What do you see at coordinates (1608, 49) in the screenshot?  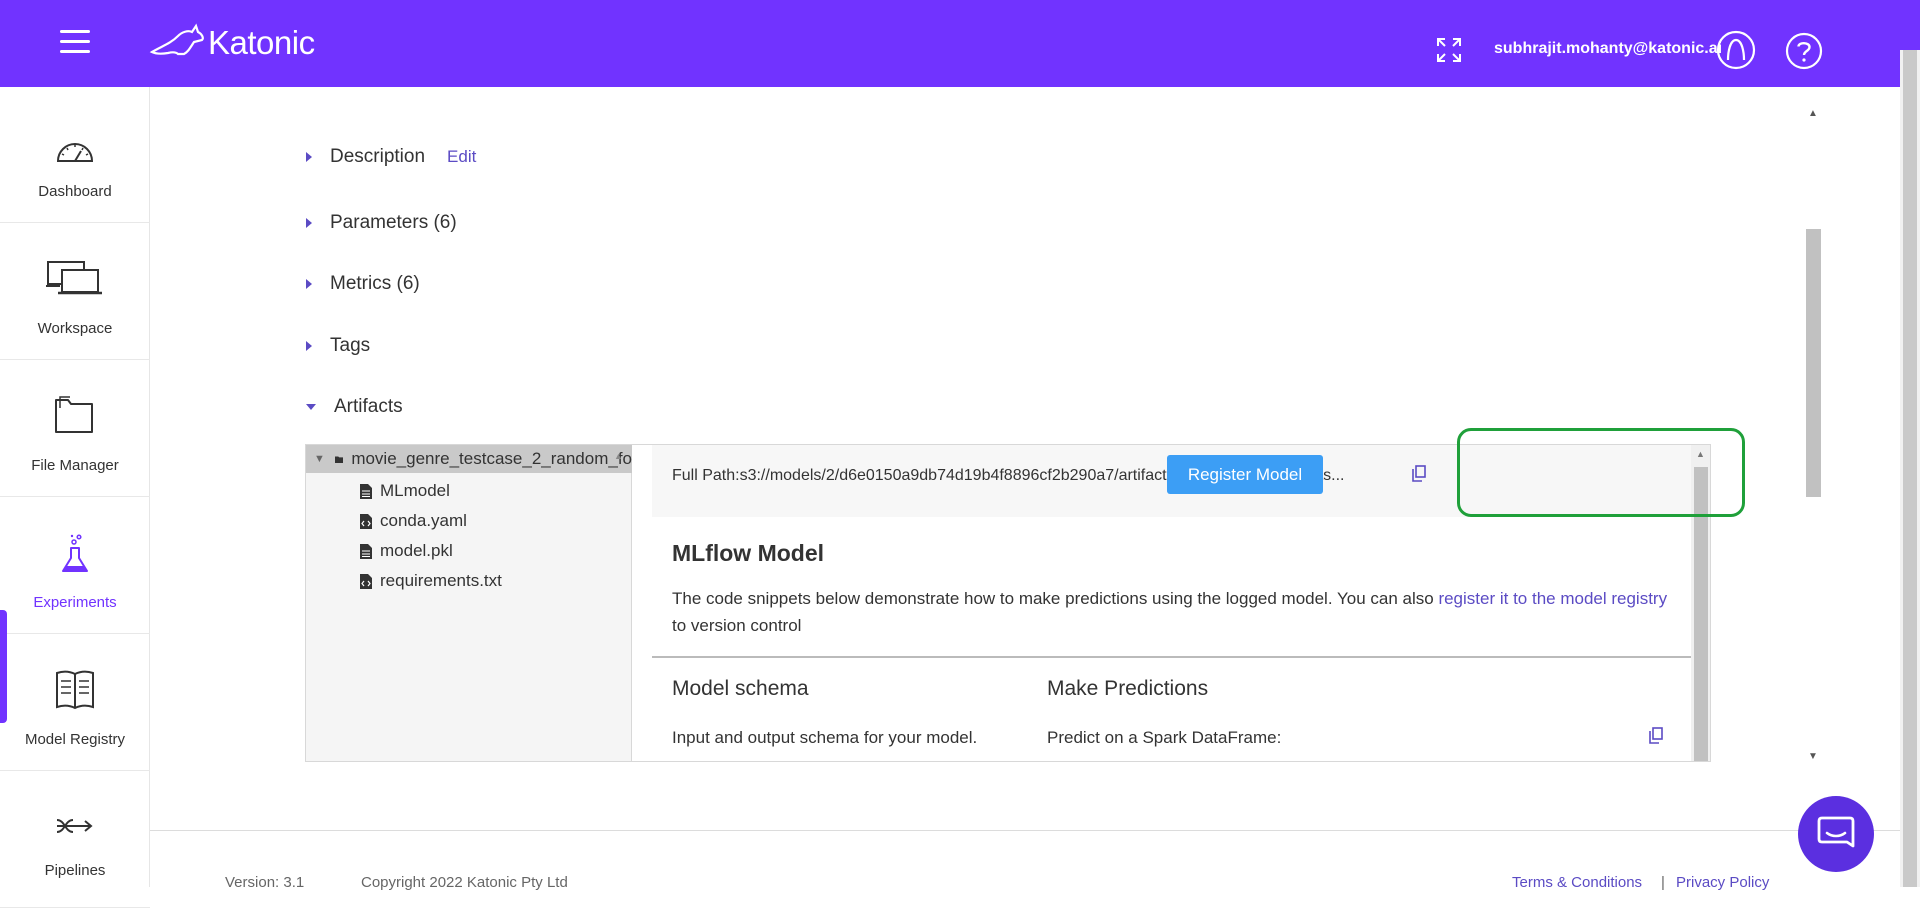 I see `user-email: subhrajit.mohanty@katonic.ai` at bounding box center [1608, 49].